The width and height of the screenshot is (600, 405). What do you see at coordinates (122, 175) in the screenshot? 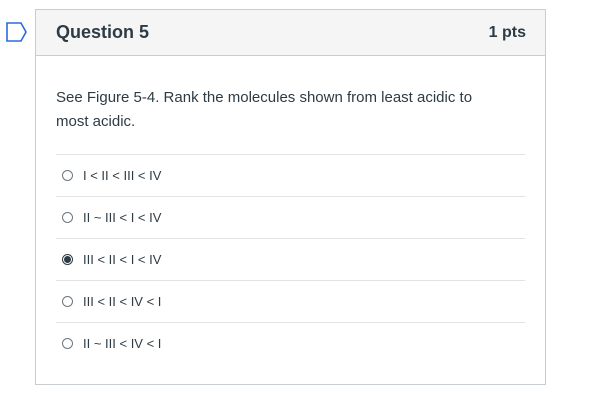
I see `answer-label: I < II < III < IV` at bounding box center [122, 175].